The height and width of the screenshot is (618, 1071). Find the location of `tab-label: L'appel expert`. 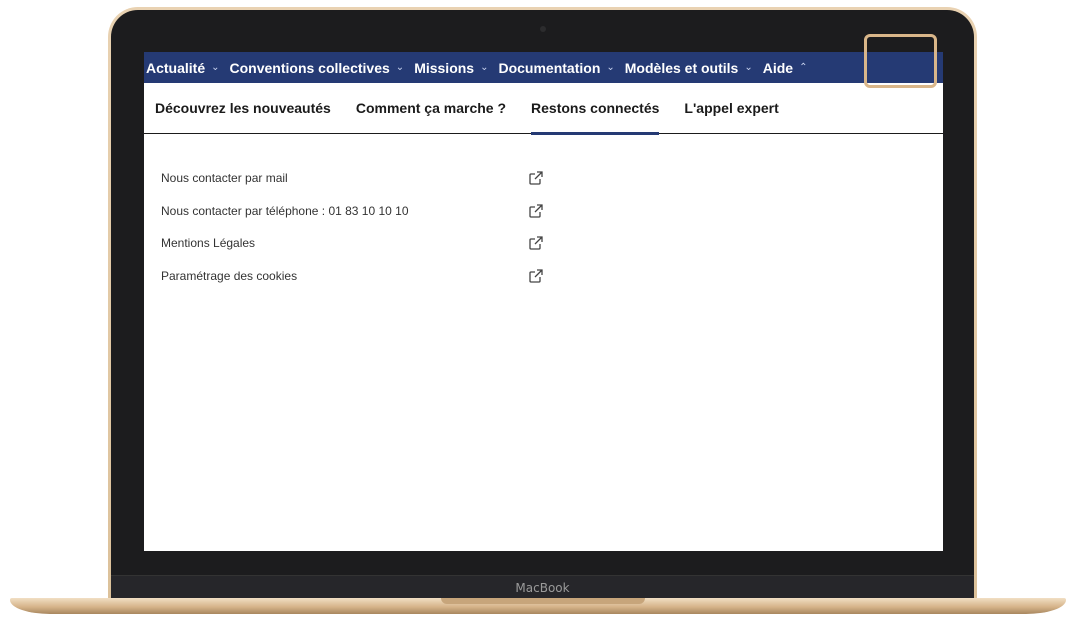

tab-label: L'appel expert is located at coordinates (731, 108).